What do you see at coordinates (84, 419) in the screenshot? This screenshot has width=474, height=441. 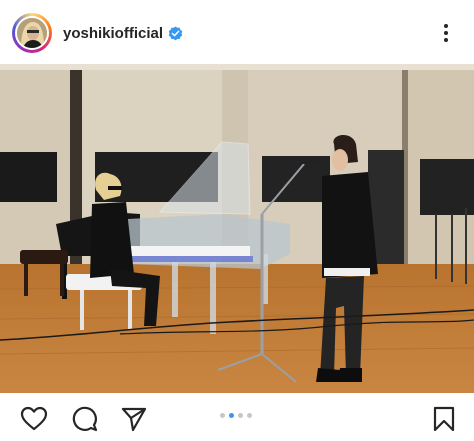 I see `comment-icon` at bounding box center [84, 419].